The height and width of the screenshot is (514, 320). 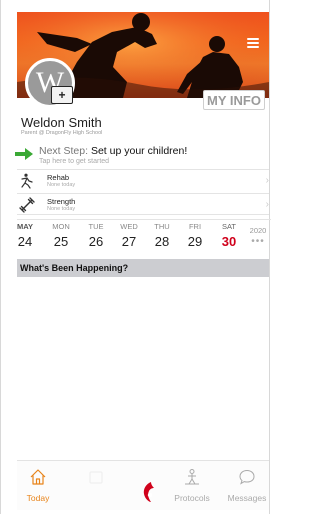 What do you see at coordinates (25, 226) in the screenshot?
I see `day-name: MAY` at bounding box center [25, 226].